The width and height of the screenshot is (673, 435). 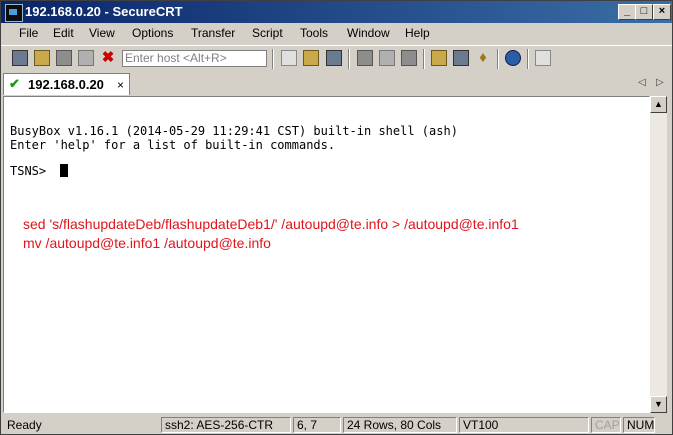 What do you see at coordinates (152, 33) in the screenshot?
I see `menu-options: Options` at bounding box center [152, 33].